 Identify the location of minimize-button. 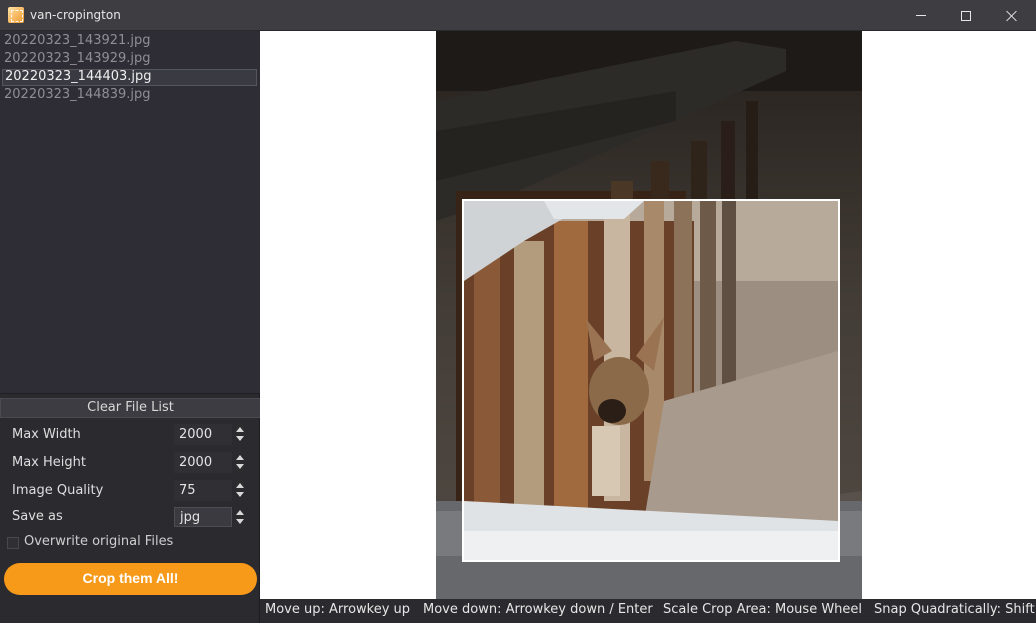
(921, 15).